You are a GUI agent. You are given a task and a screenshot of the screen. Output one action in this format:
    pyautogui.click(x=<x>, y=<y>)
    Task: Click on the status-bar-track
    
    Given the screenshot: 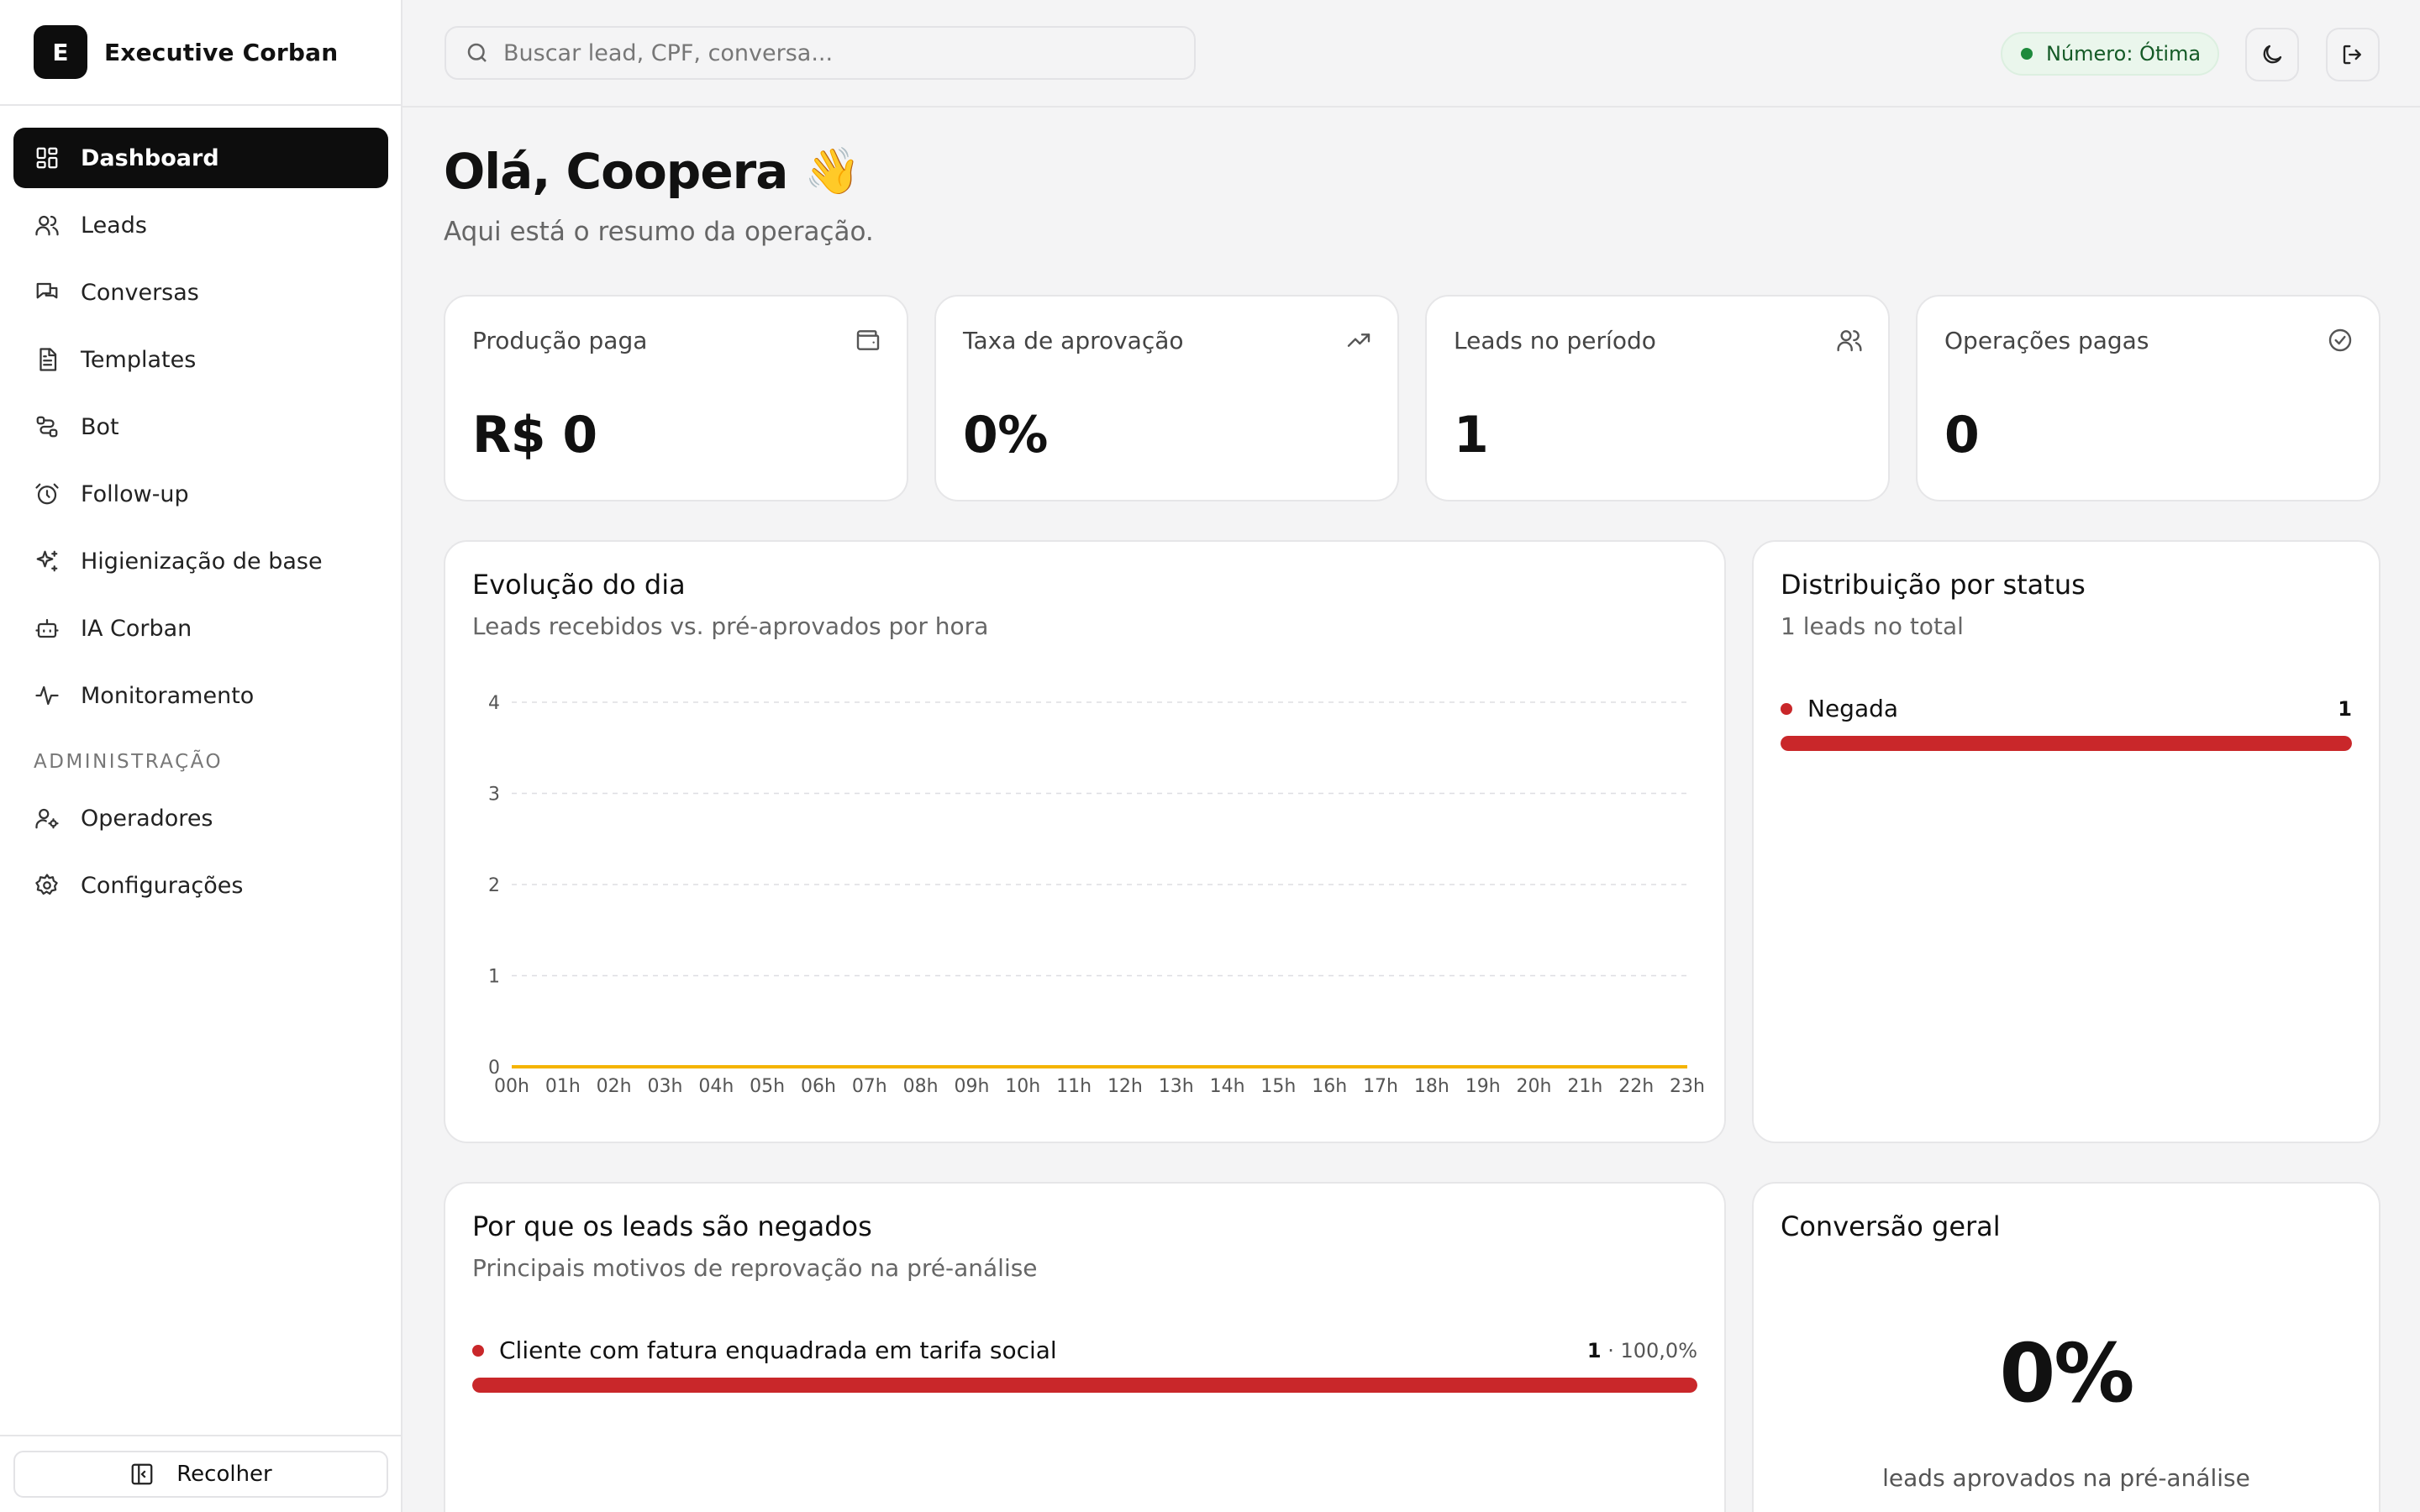 What is the action you would take?
    pyautogui.click(x=2066, y=743)
    